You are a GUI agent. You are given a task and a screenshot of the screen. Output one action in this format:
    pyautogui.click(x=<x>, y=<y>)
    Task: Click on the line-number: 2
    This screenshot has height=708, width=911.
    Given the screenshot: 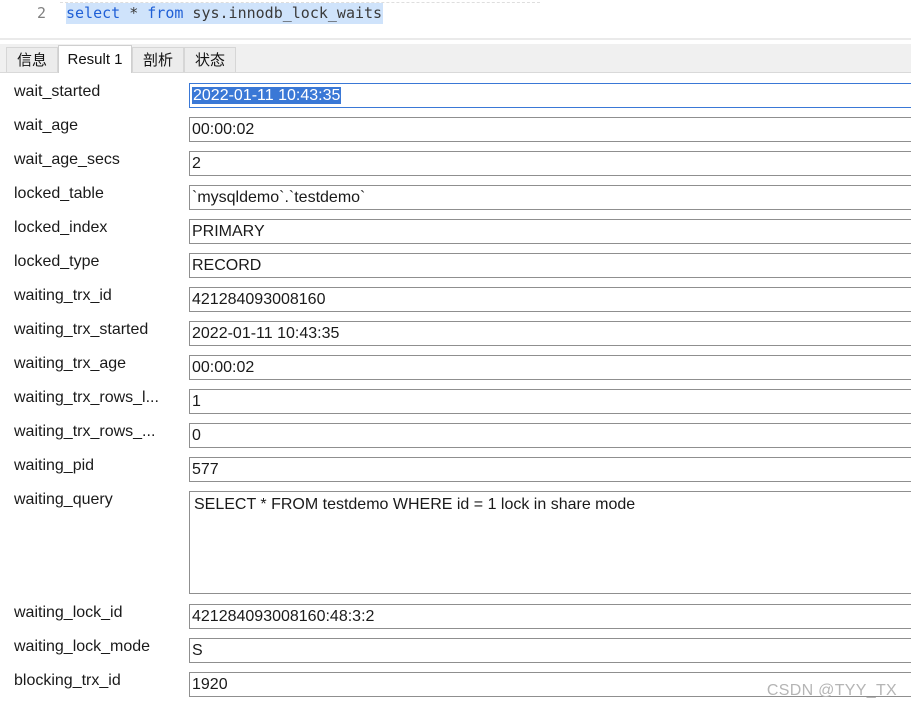 What is the action you would take?
    pyautogui.click(x=41, y=13)
    